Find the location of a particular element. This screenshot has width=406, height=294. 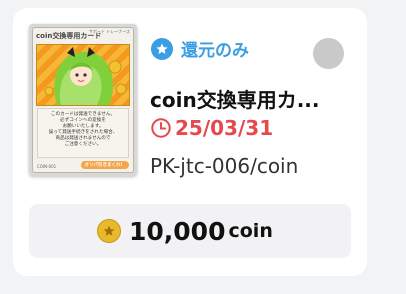

card-artwork is located at coordinates (83, 75).